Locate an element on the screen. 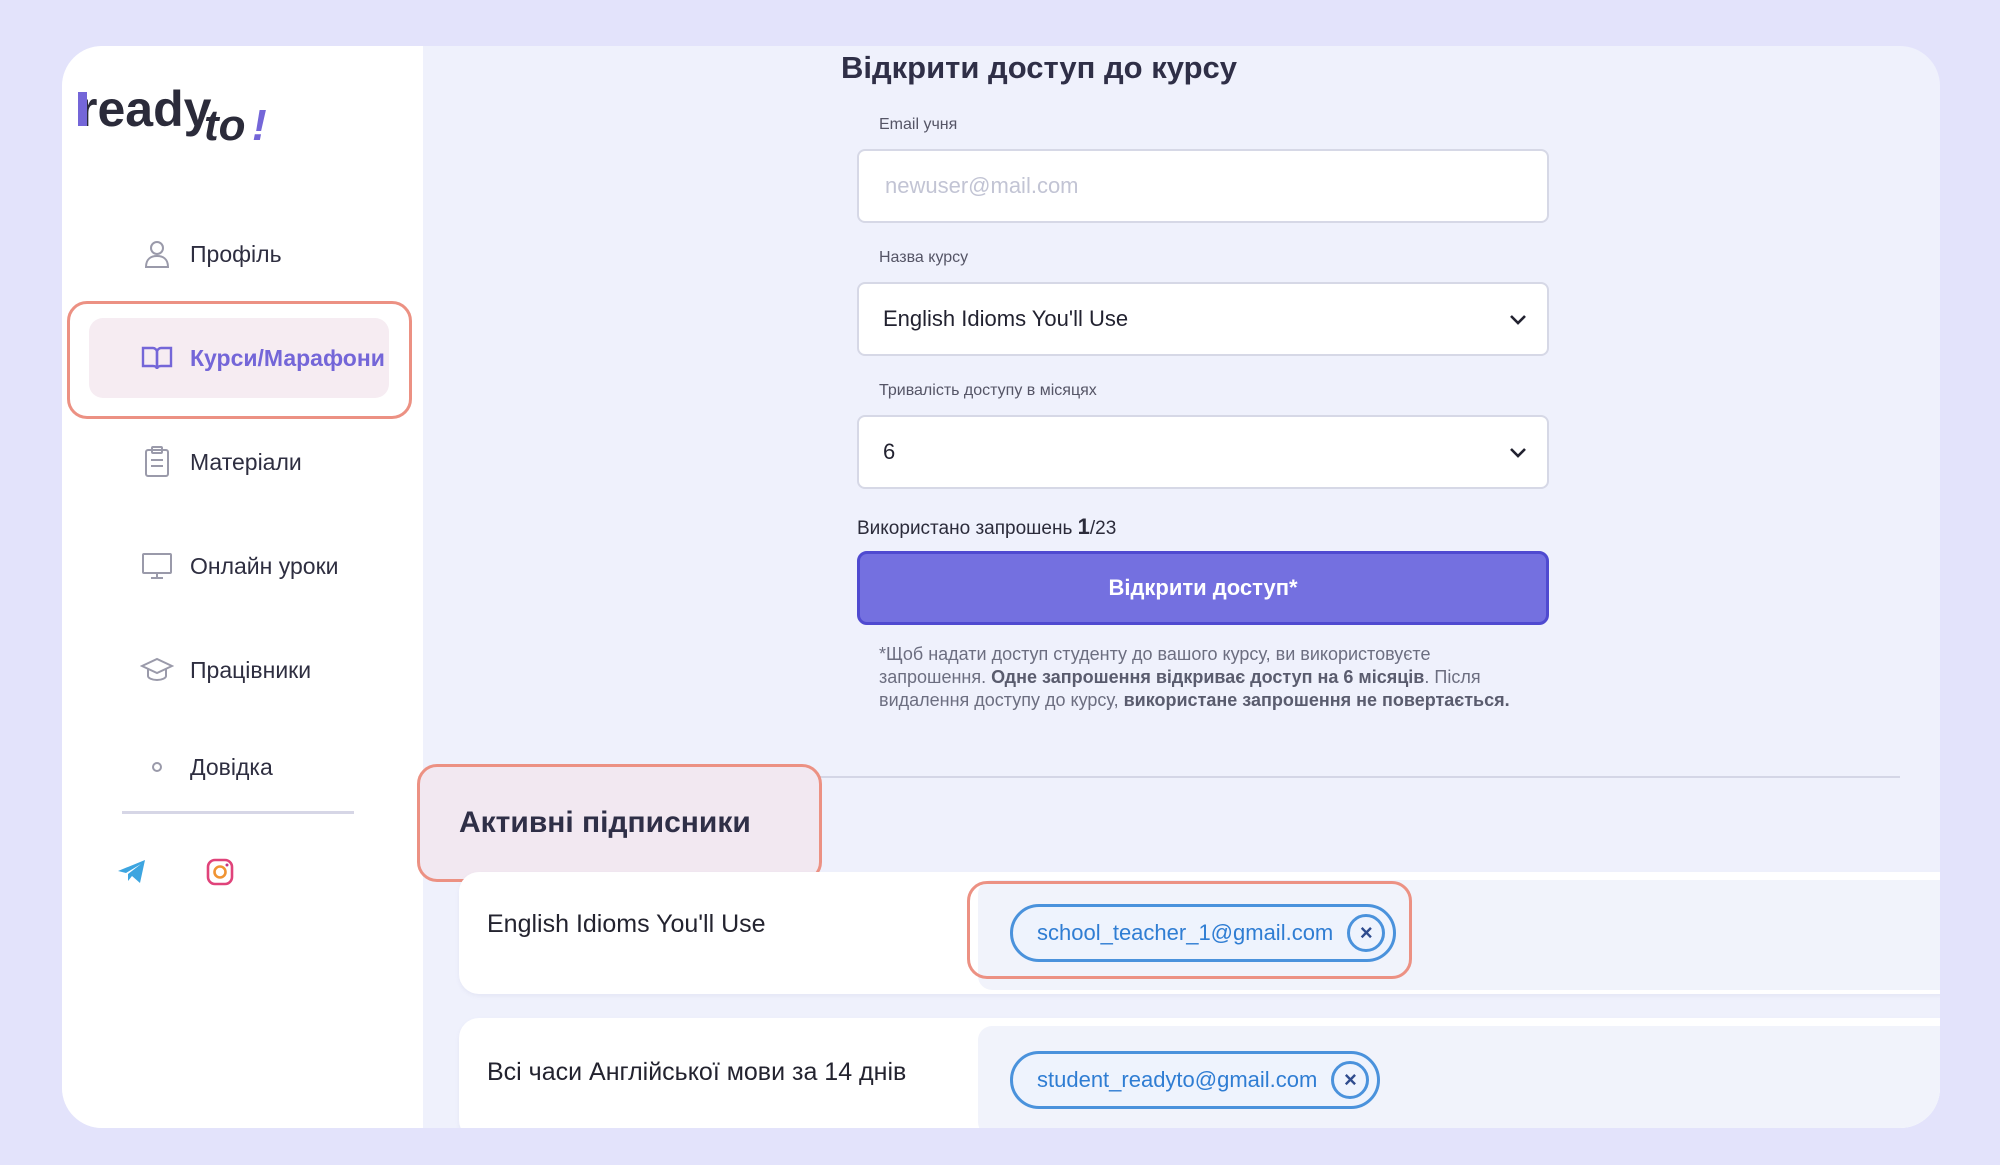 This screenshot has height=1165, width=2000. telegram-icon is located at coordinates (132, 872).